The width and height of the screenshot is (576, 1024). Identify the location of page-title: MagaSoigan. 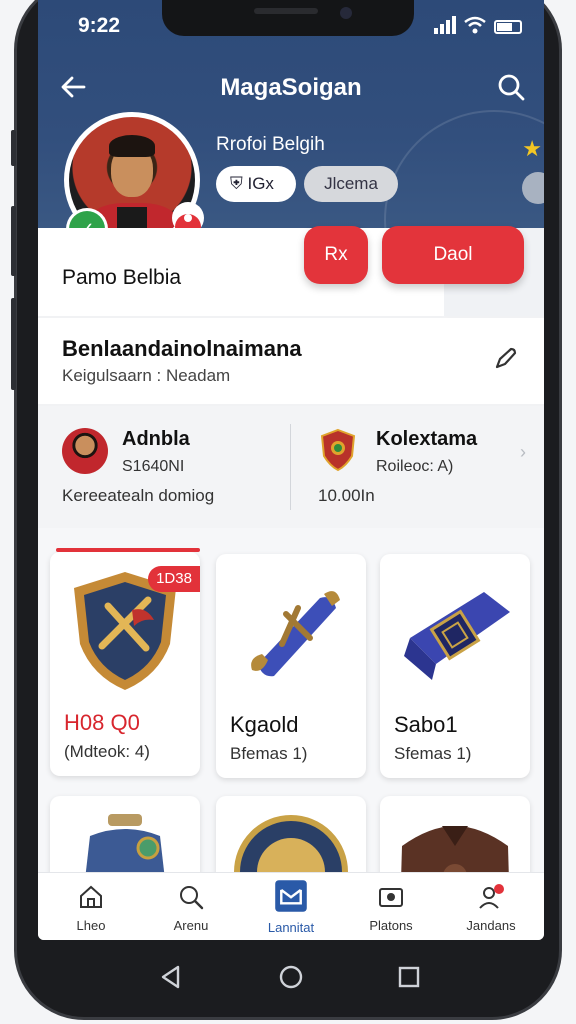
(291, 87).